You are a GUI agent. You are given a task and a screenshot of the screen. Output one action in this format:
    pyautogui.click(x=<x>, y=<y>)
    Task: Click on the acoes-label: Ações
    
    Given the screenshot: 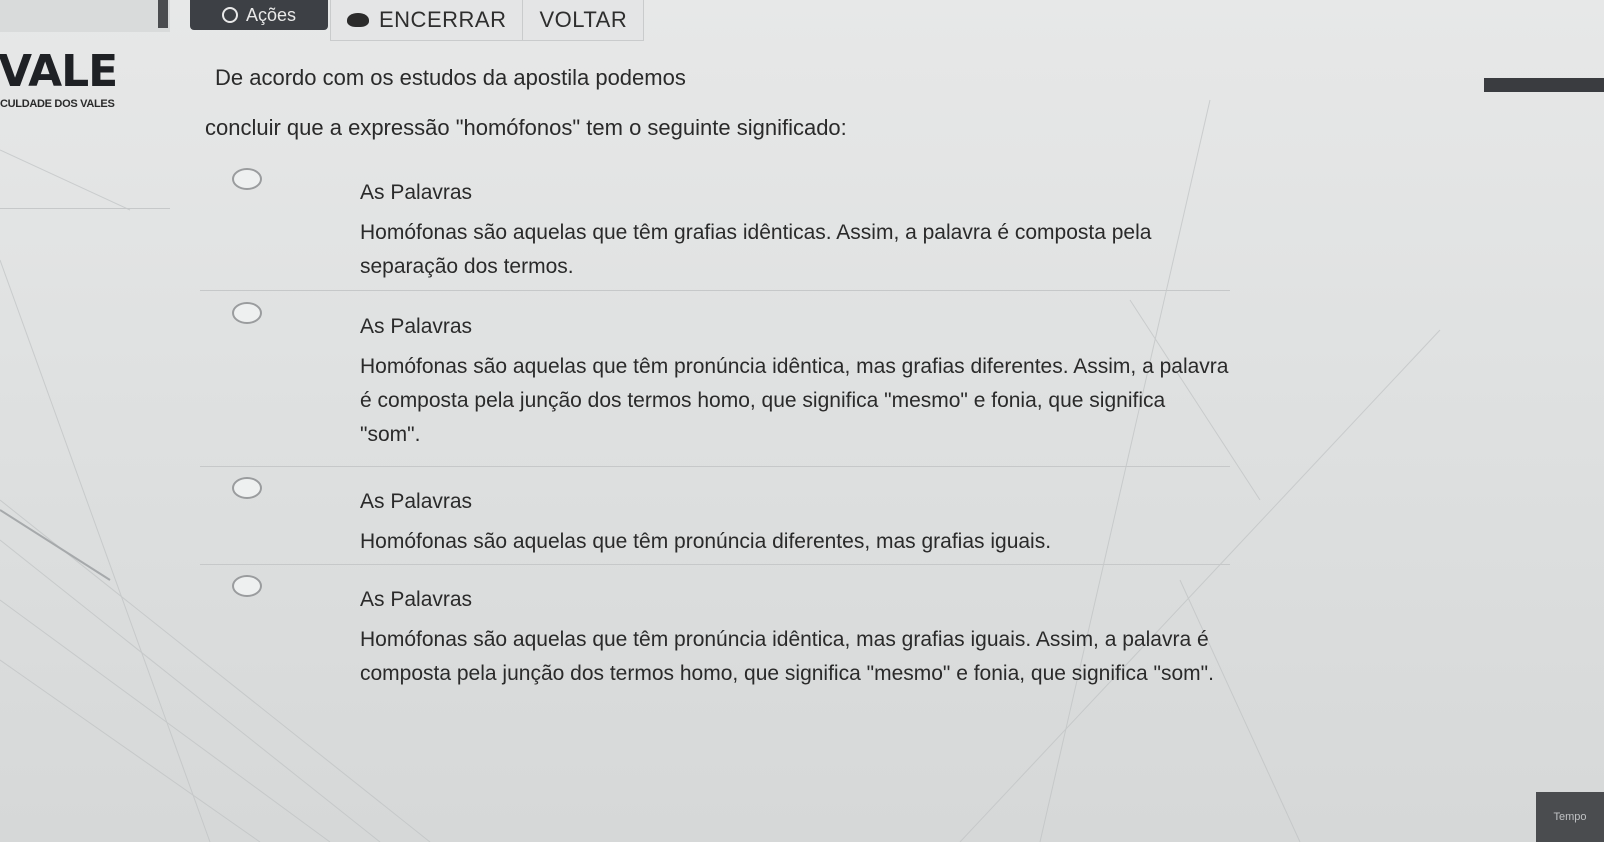 What is the action you would take?
    pyautogui.click(x=271, y=14)
    